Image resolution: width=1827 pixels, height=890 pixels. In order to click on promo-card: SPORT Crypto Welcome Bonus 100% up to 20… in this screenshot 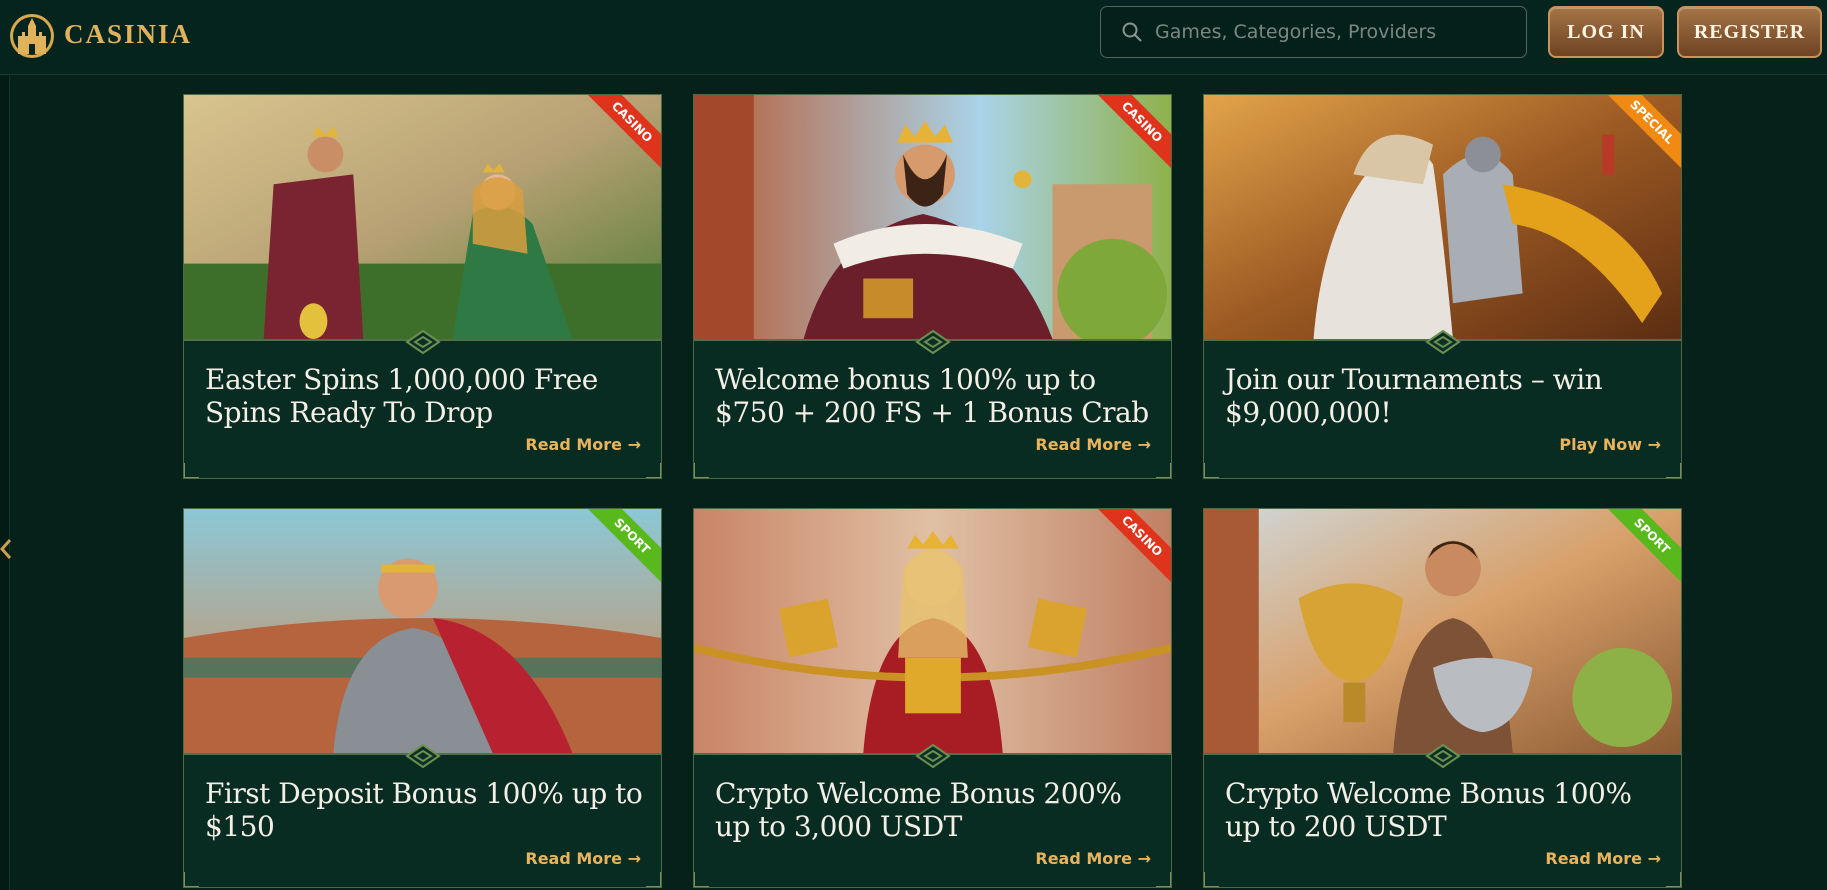, I will do `click(1442, 698)`.